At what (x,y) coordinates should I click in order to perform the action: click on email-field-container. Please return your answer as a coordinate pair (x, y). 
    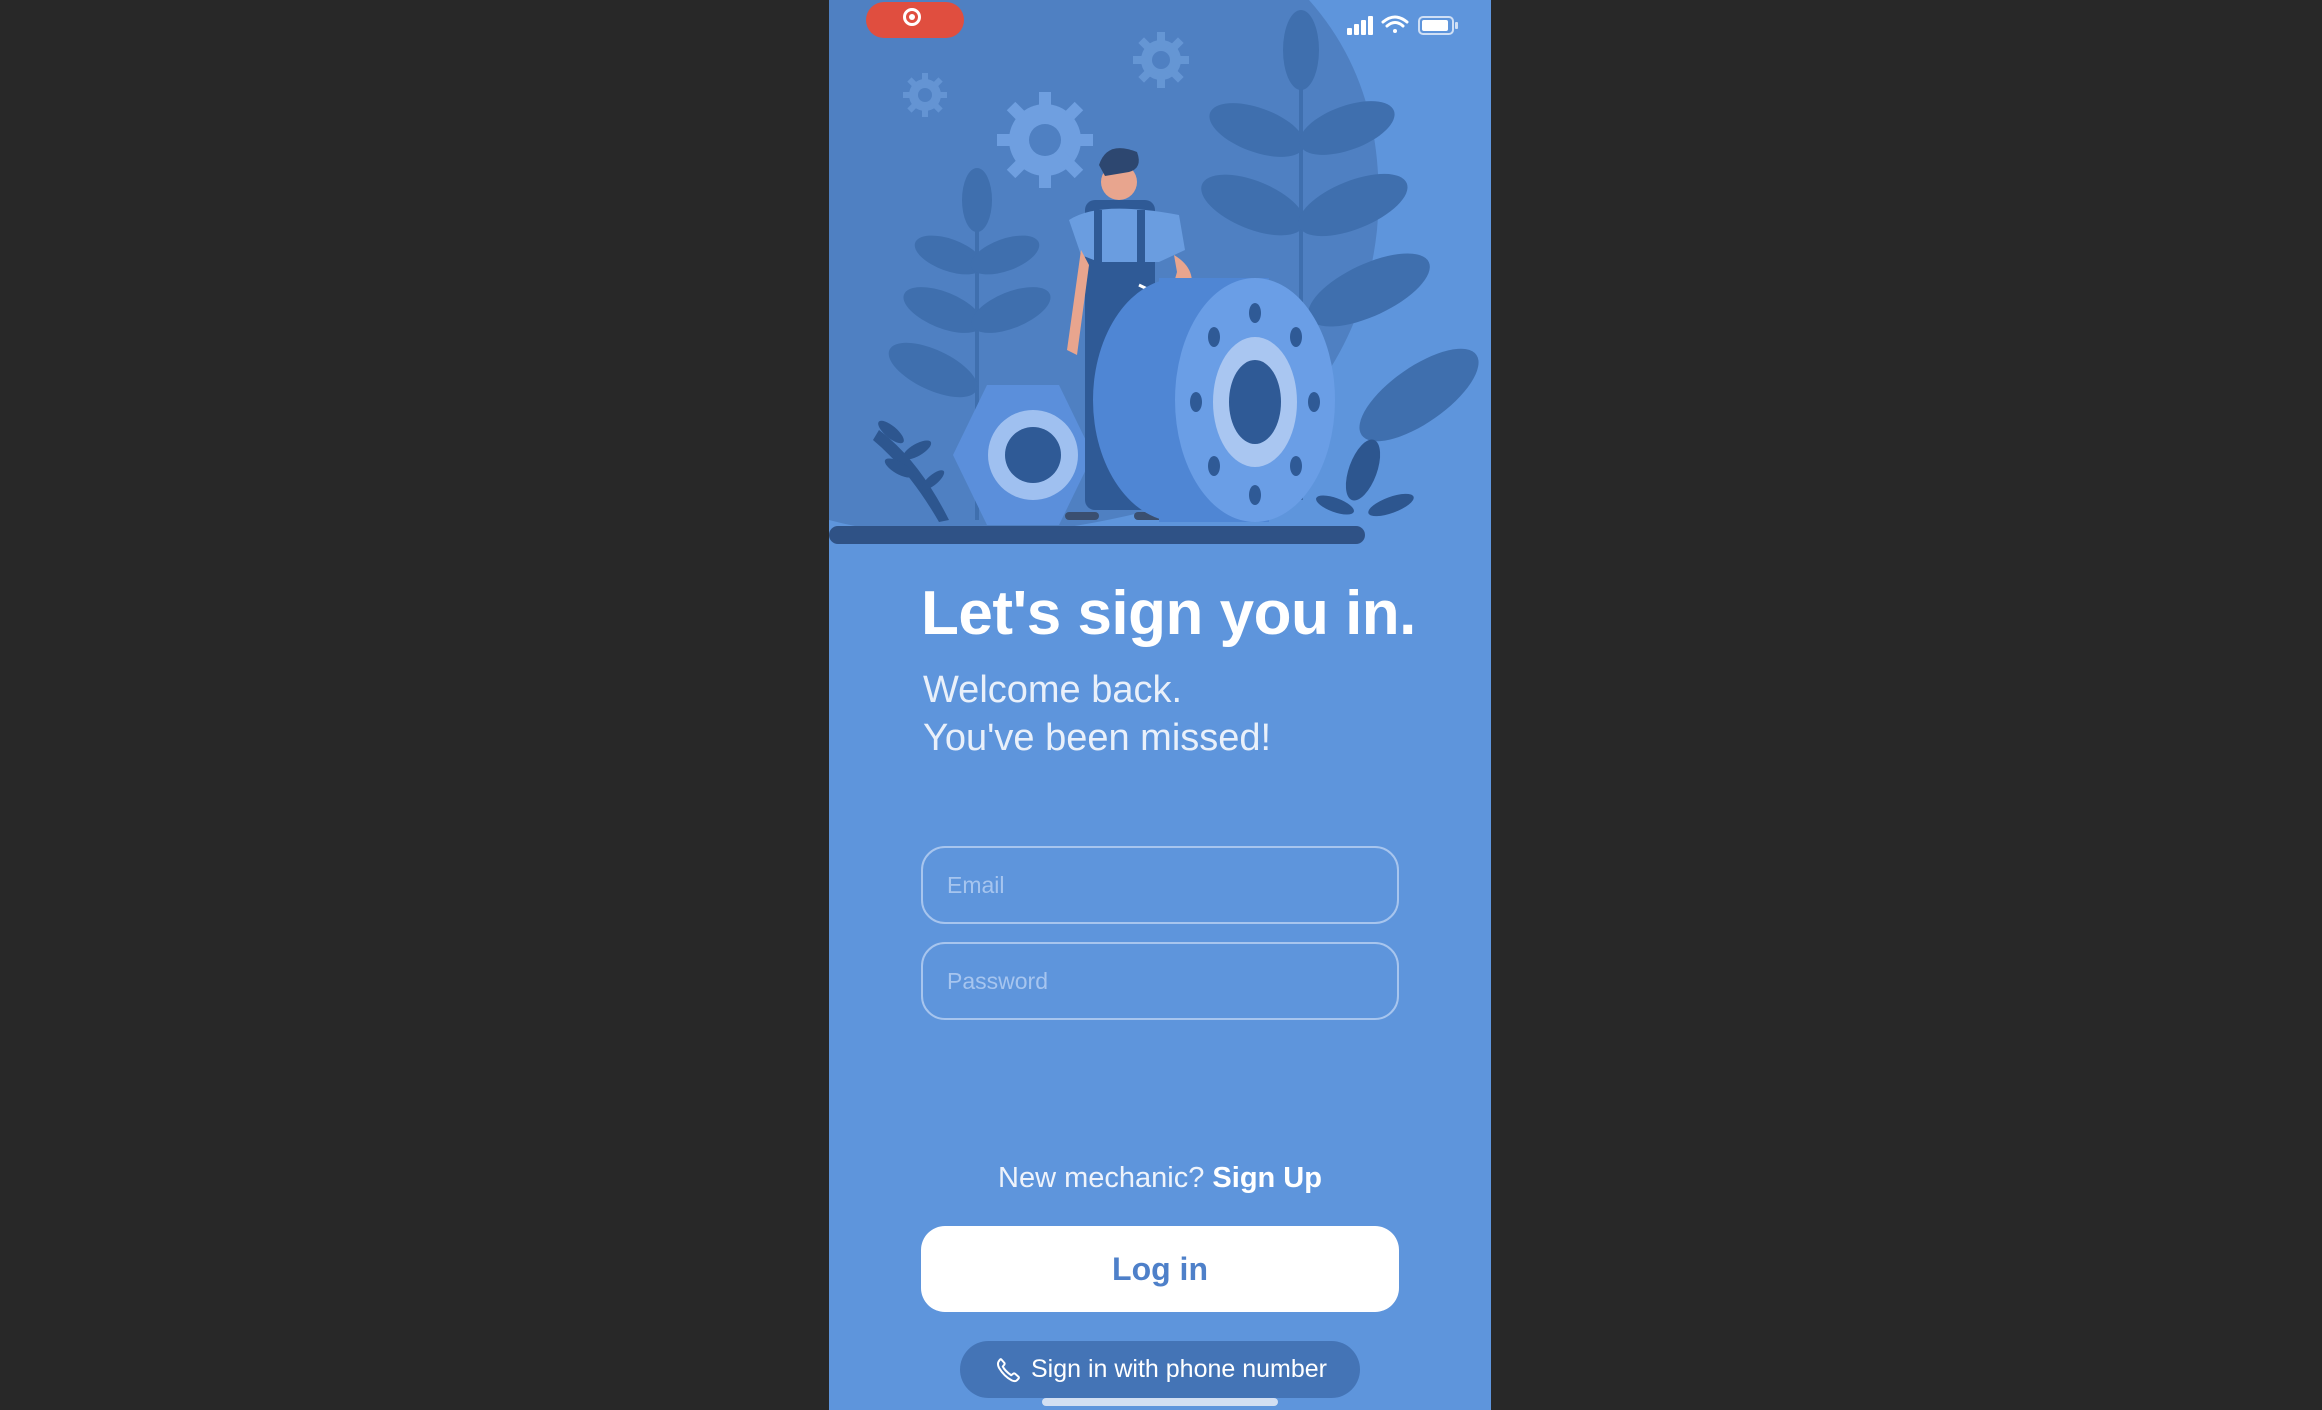
    Looking at the image, I should click on (1160, 885).